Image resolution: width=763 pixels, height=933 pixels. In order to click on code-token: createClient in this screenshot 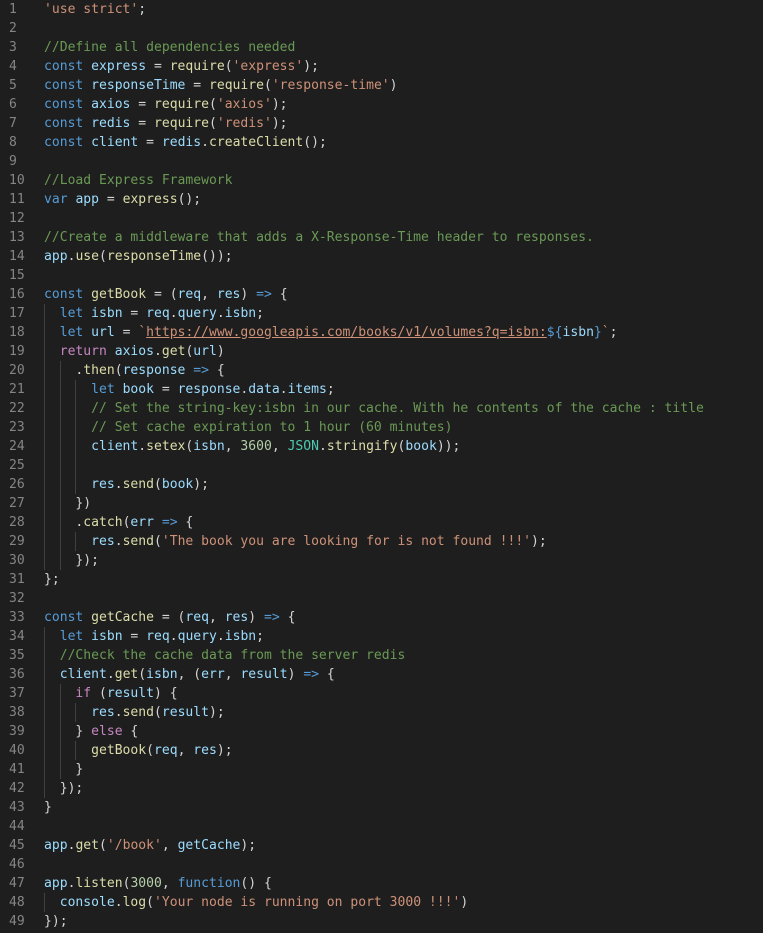, I will do `click(256, 142)`.